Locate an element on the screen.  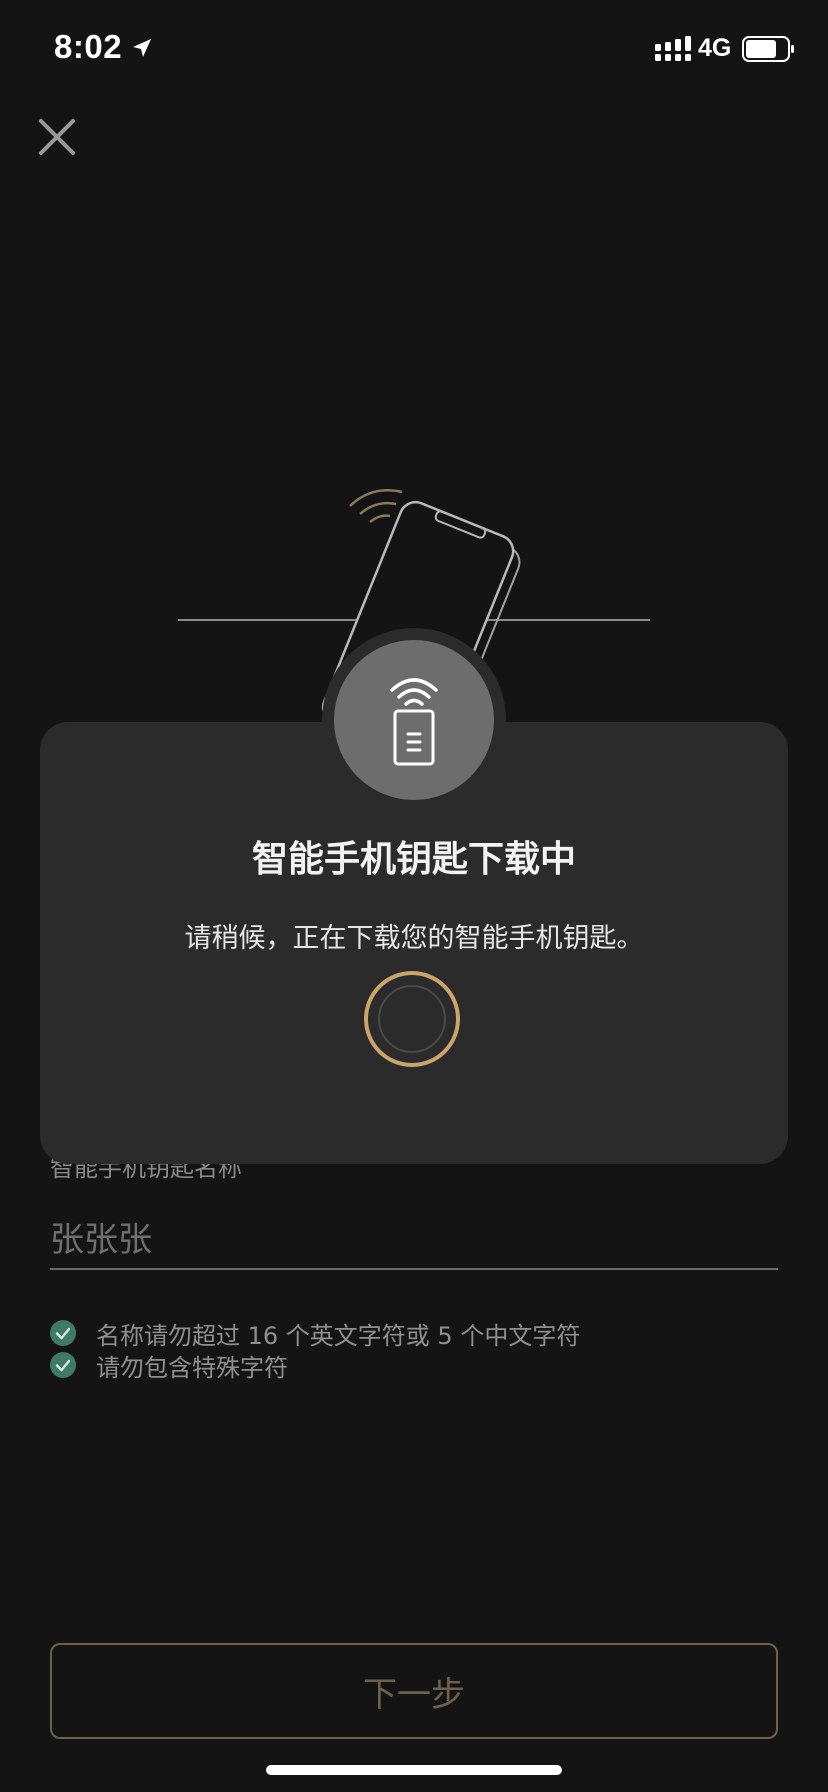
modal-title: 智能手机钥匙下载中 is located at coordinates (413, 859).